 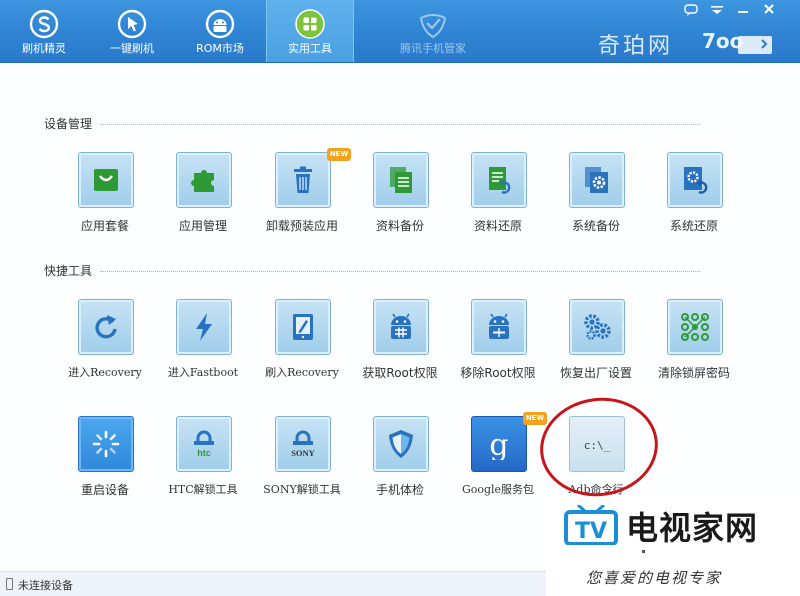 I want to click on lightning-icon, so click(x=204, y=327).